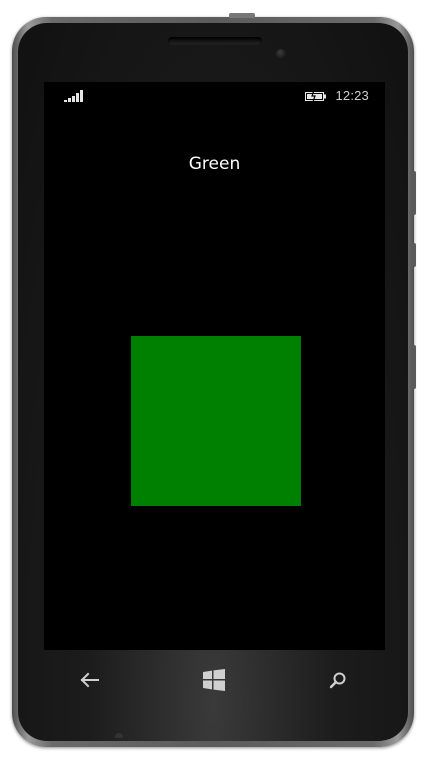 The image size is (429, 768). Describe the element at coordinates (414, 193) in the screenshot. I see `volume-button` at that location.